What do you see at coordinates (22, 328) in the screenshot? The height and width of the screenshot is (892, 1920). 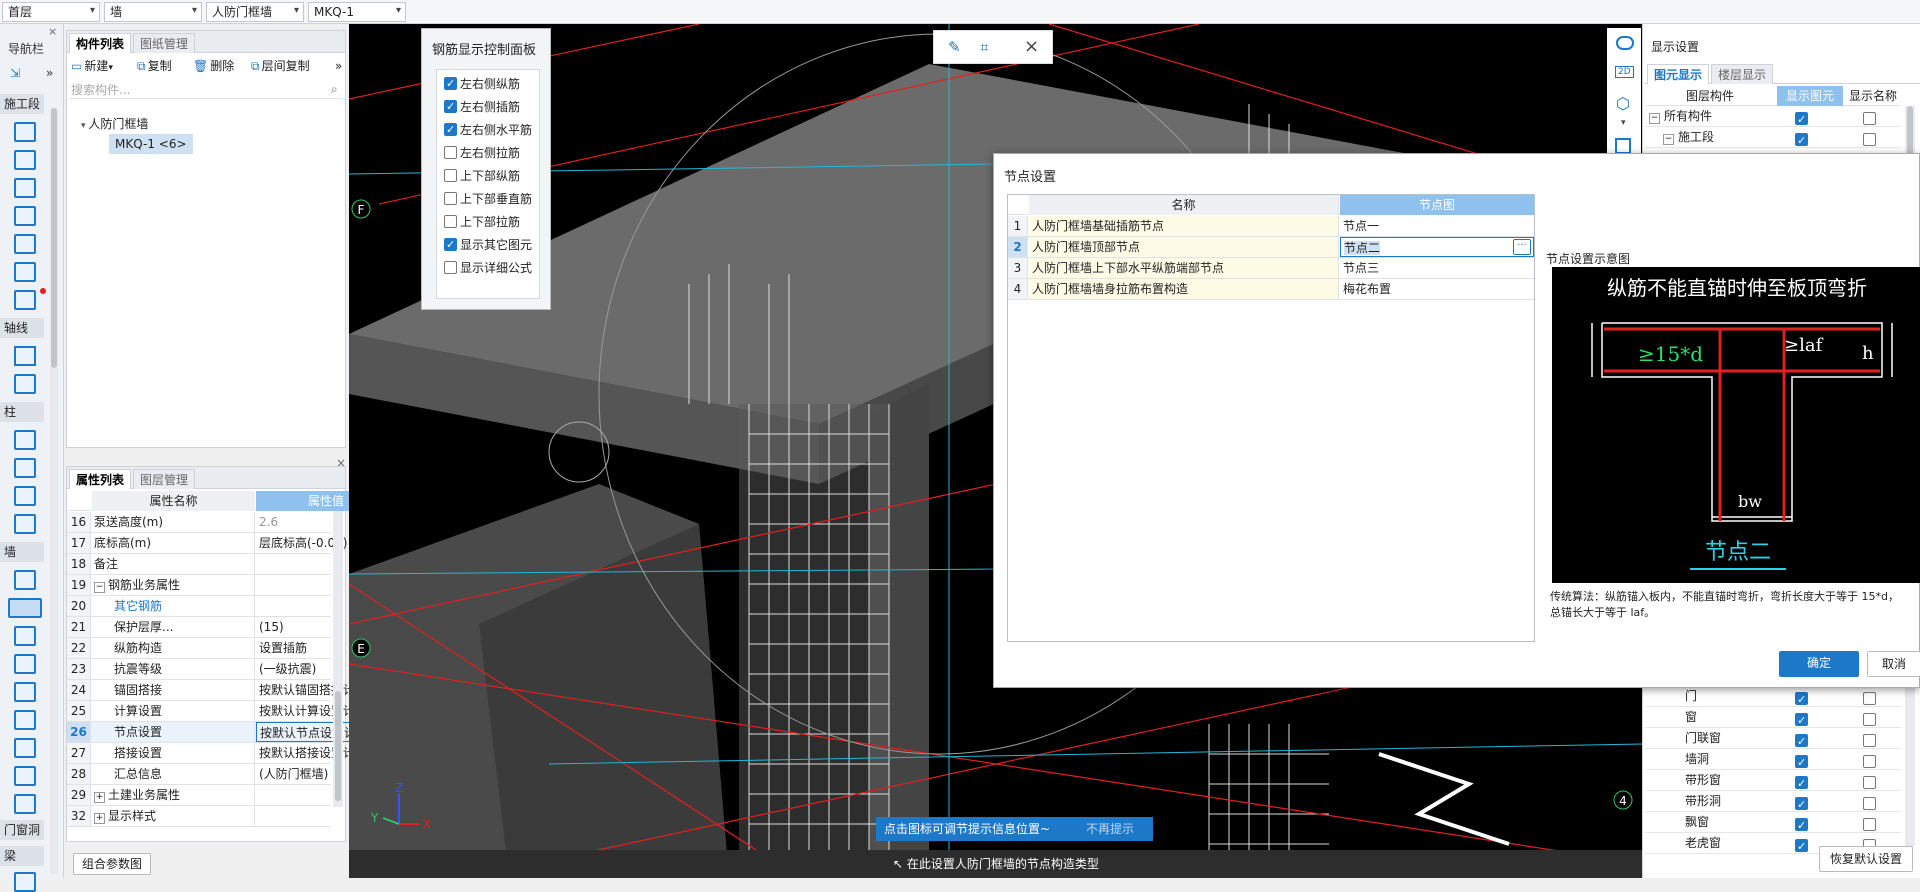 I see `nav-section-axis: 轴线` at bounding box center [22, 328].